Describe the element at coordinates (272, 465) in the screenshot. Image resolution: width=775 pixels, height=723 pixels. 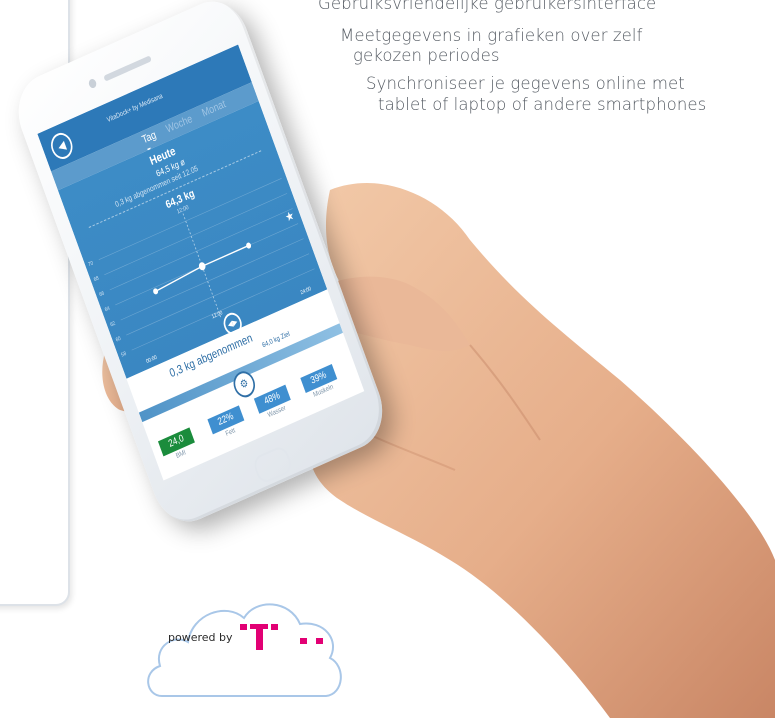
I see `home-button` at that location.